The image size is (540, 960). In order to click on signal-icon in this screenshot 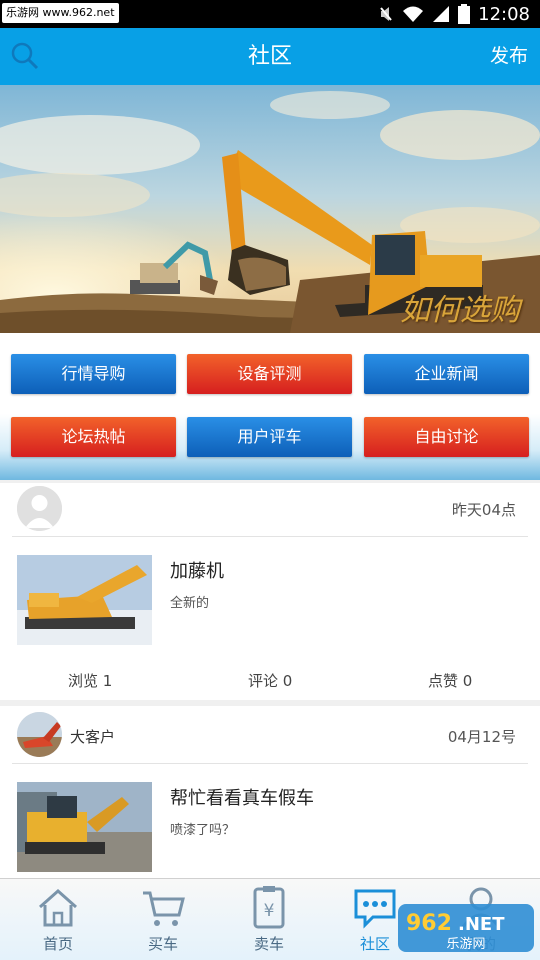, I will do `click(441, 14)`.